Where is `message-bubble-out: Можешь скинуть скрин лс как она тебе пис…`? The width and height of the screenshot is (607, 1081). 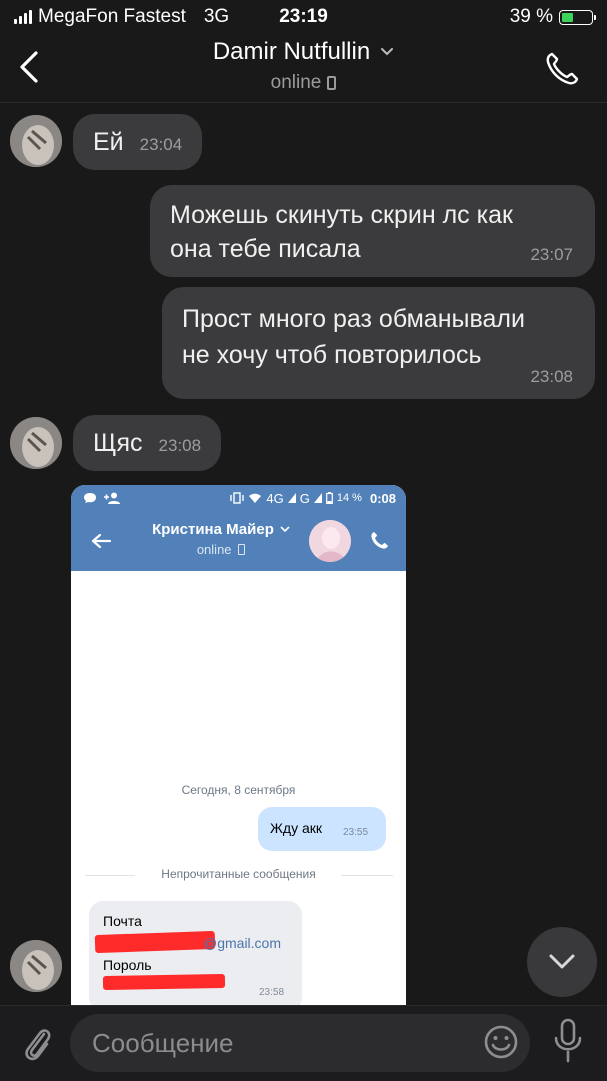 message-bubble-out: Можешь скинуть скрин лс как она тебе пис… is located at coordinates (372, 231).